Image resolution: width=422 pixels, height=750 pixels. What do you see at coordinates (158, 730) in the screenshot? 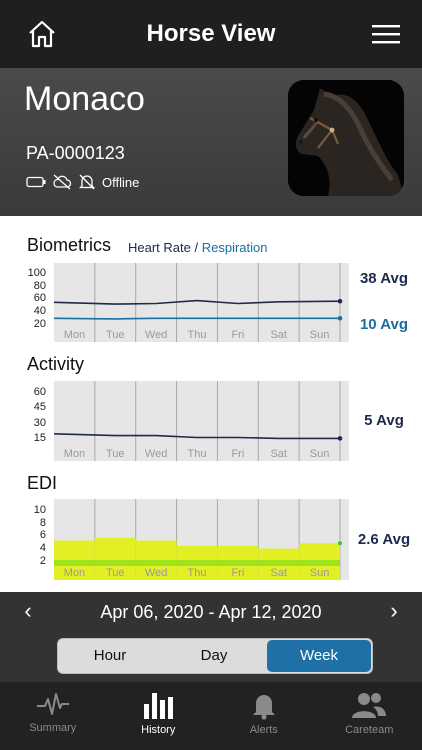
I see `tab-history-label: History` at bounding box center [158, 730].